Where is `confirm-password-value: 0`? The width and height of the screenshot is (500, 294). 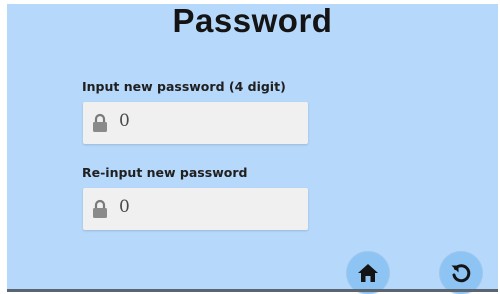
confirm-password-value: 0 is located at coordinates (124, 207).